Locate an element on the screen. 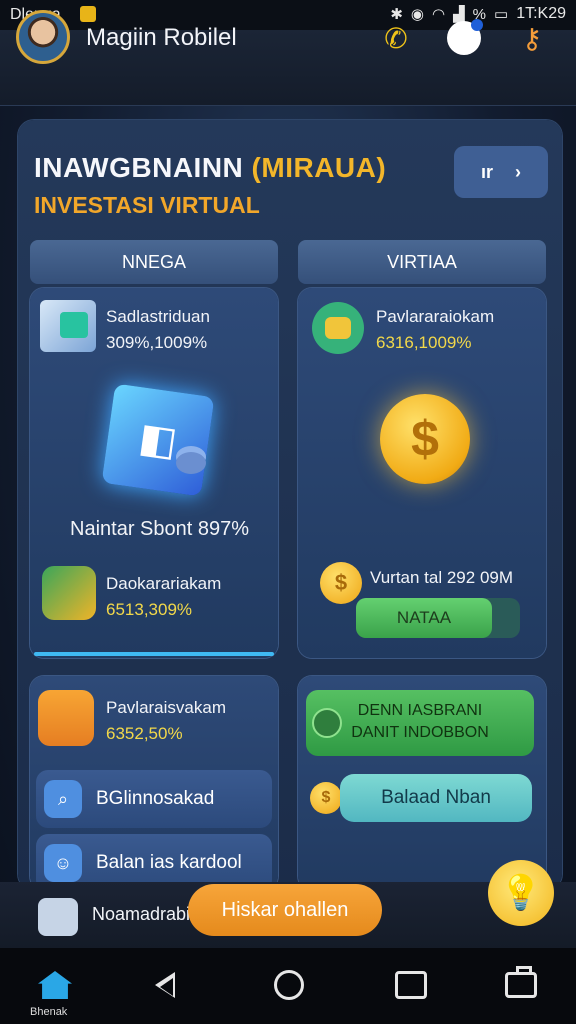  green-coin-icon is located at coordinates (327, 723).